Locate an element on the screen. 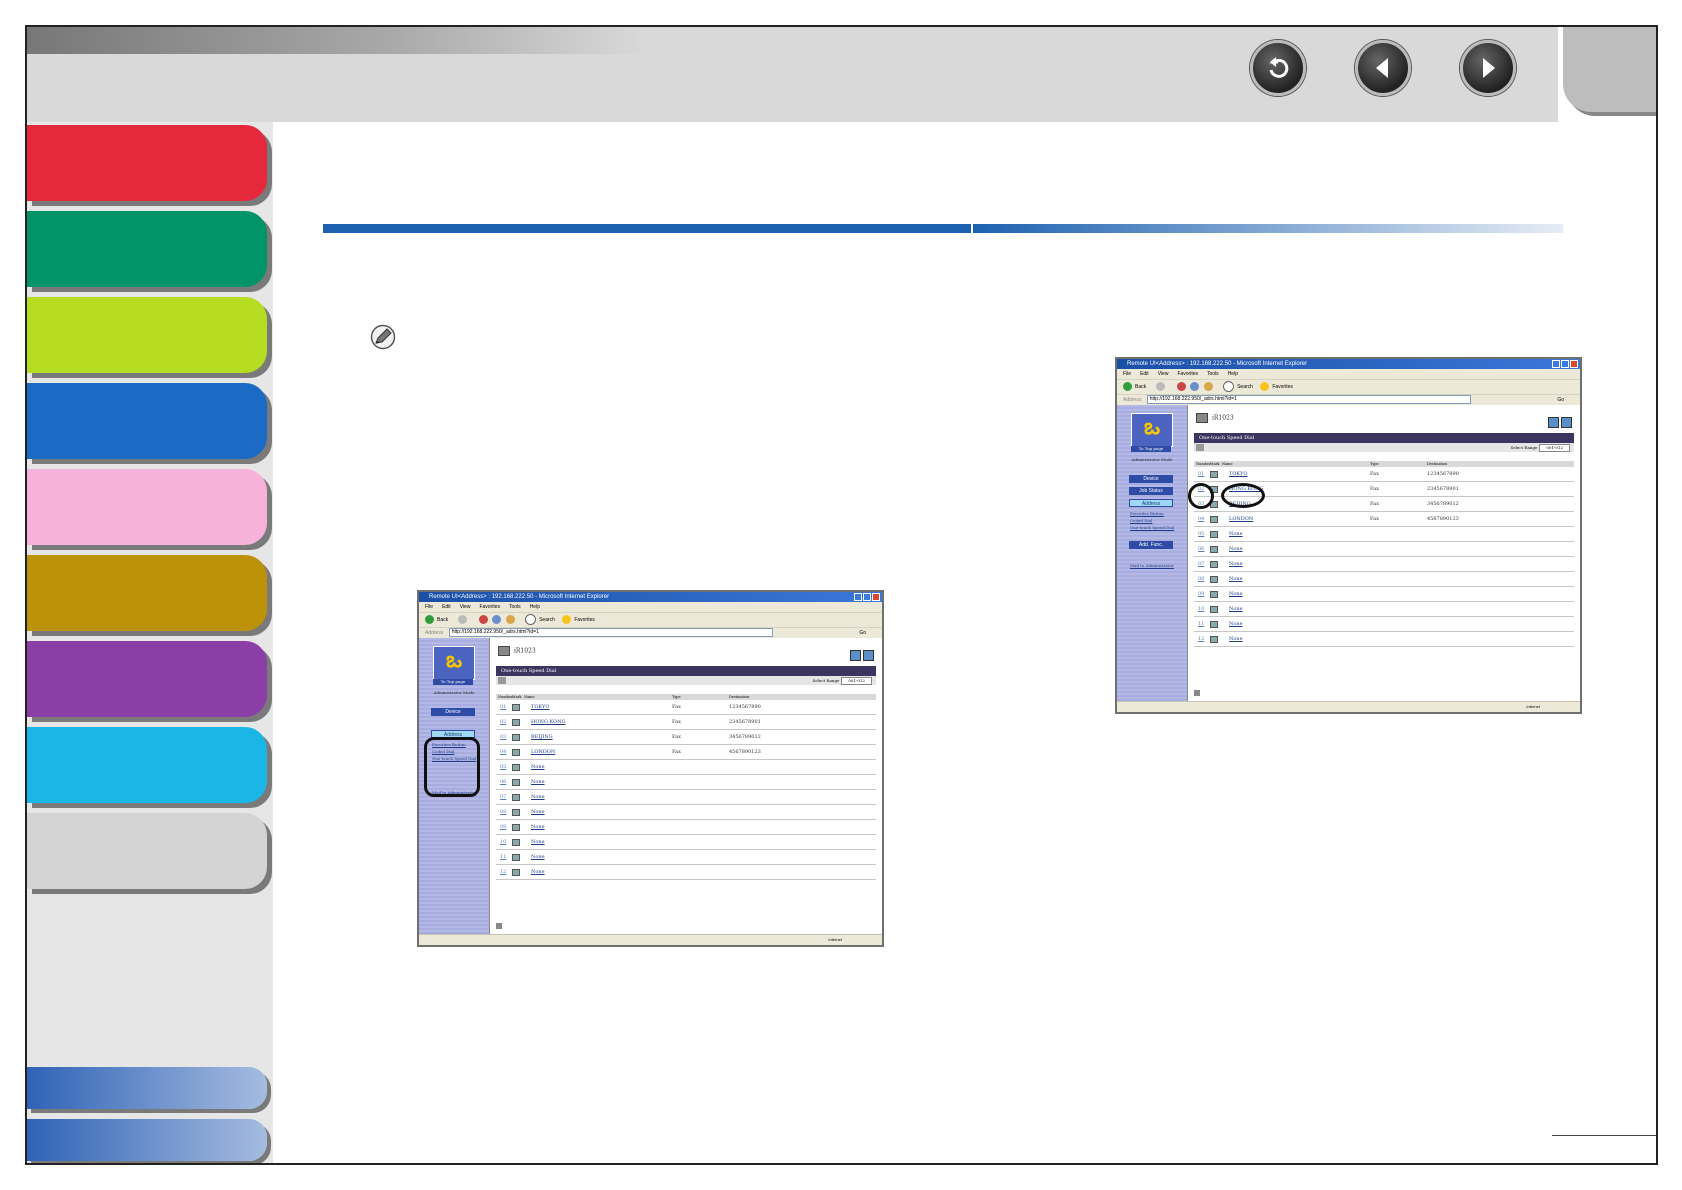  row-number-link: 08 is located at coordinates (1201, 579).